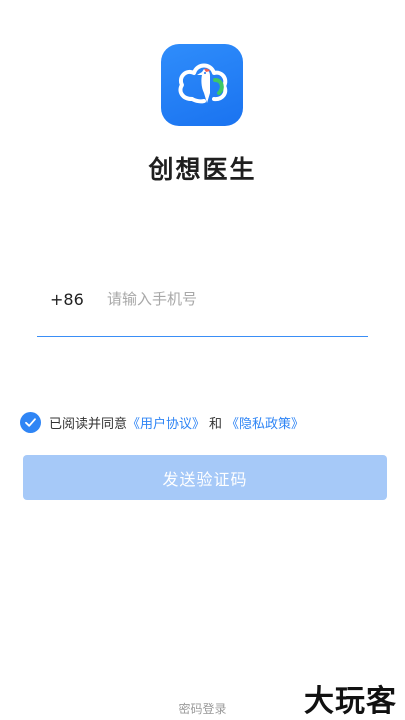  I want to click on phone-input, so click(234, 299).